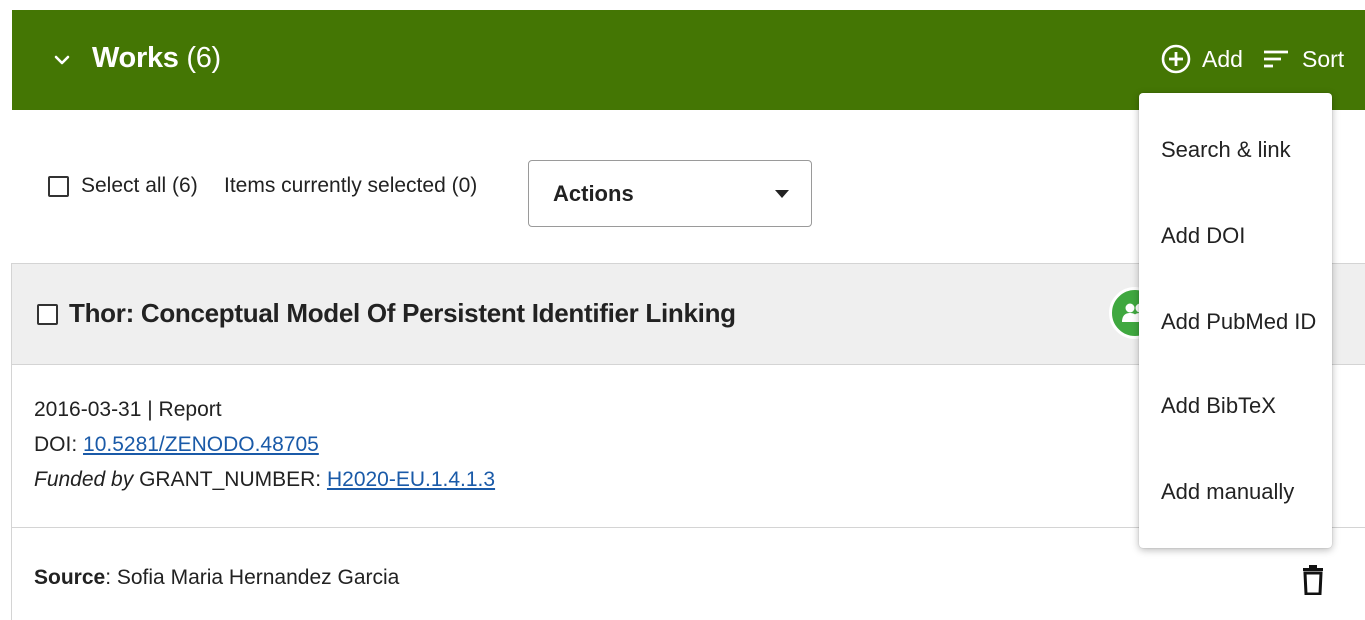 The width and height of the screenshot is (1365, 620). I want to click on section-count: (6), so click(203, 58).